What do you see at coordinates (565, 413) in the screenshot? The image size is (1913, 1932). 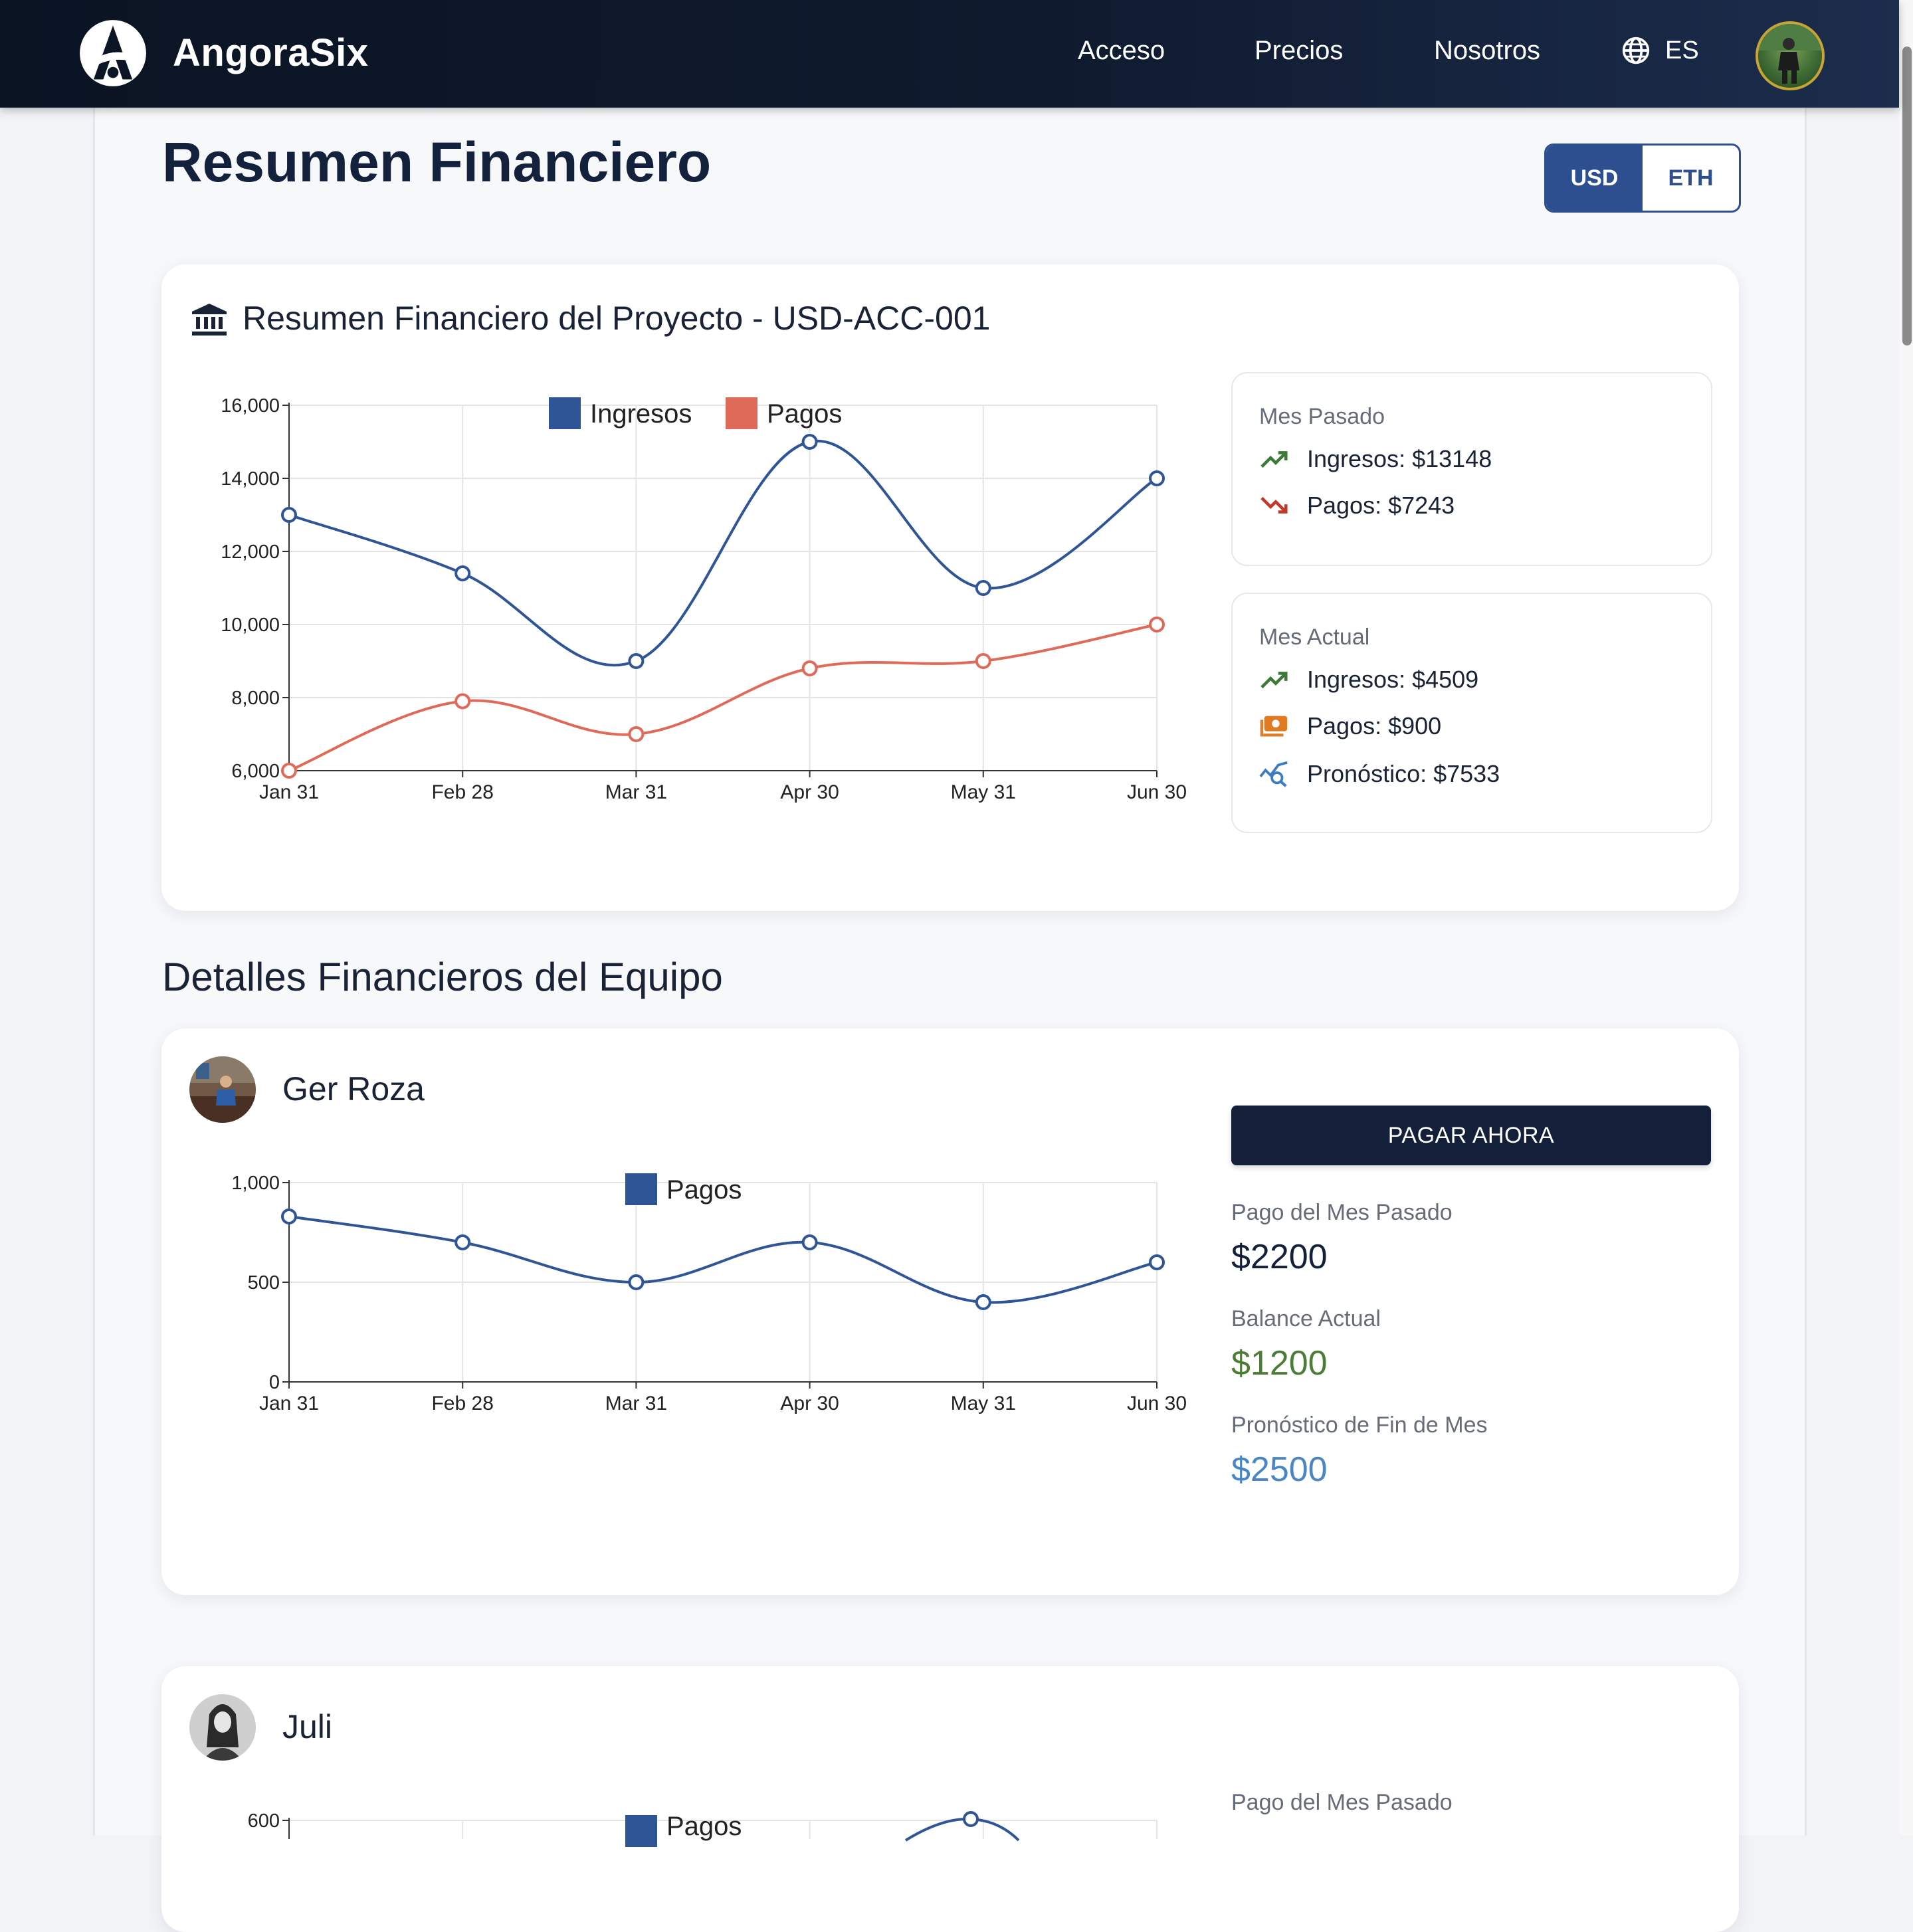 I see `legend-swatch-ingresos` at bounding box center [565, 413].